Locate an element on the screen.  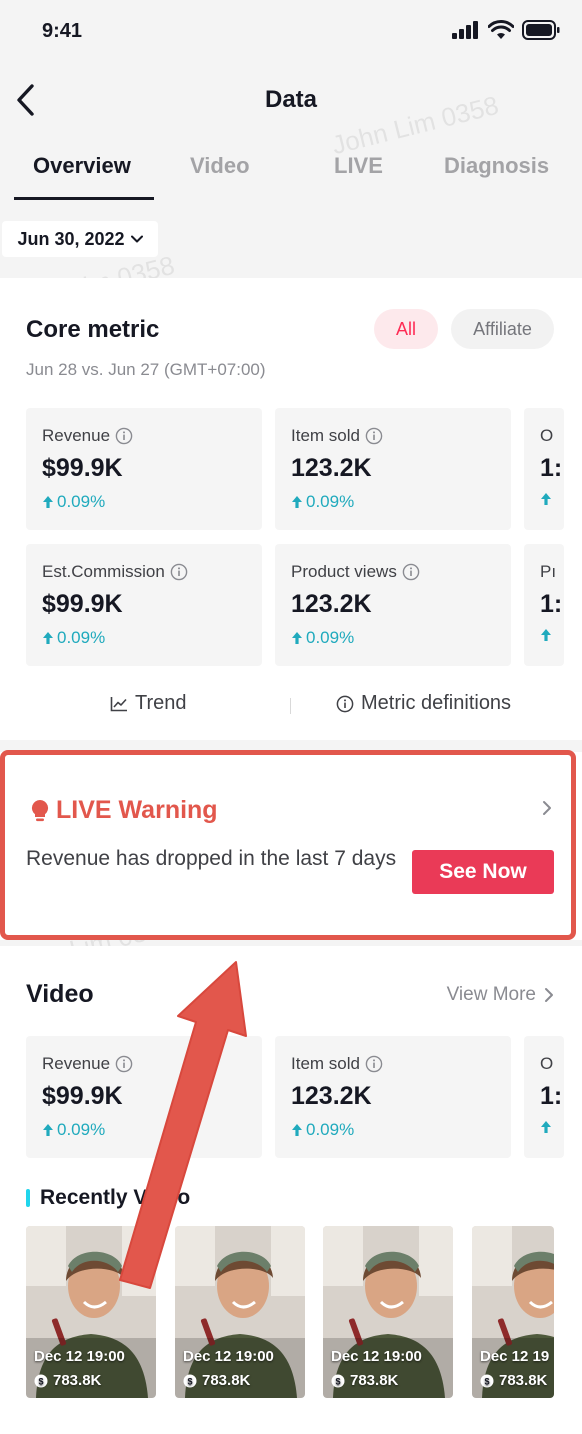
metric-card-est-commission: Est.Commission $99.9K 0.09% is located at coordinates (144, 605).